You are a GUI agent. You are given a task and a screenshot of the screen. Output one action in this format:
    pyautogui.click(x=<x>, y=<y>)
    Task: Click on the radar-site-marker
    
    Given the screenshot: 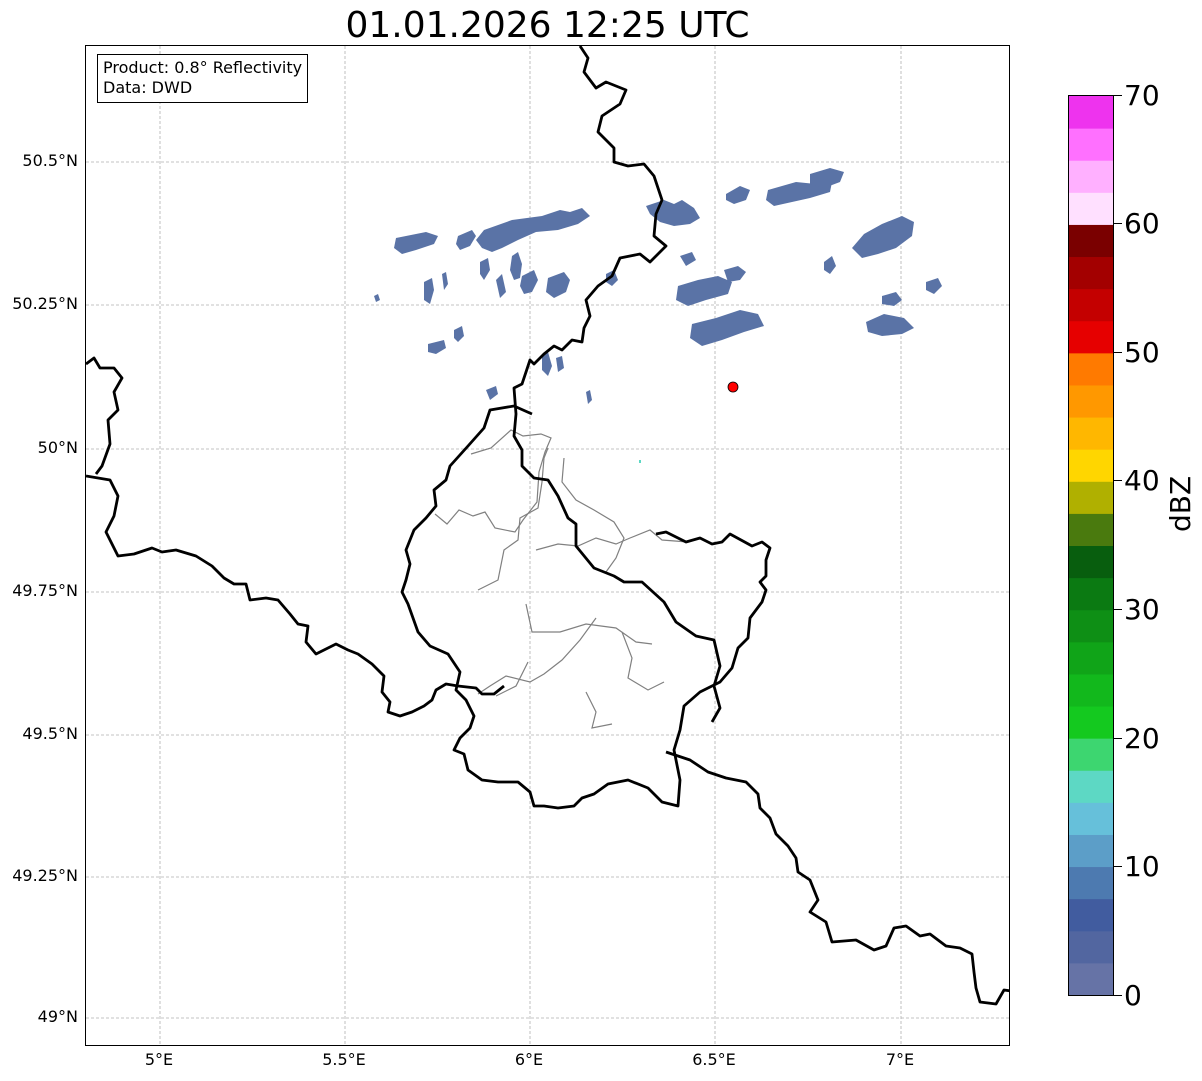 What is the action you would take?
    pyautogui.click(x=733, y=387)
    